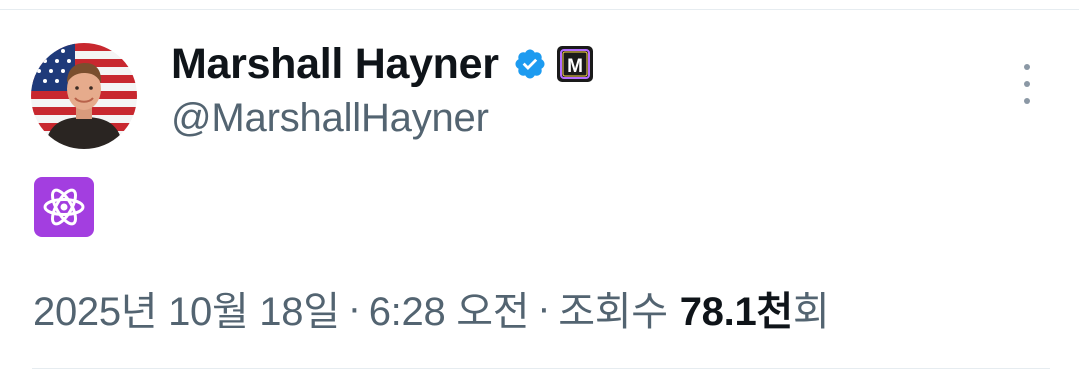 This screenshot has width=1079, height=373. I want to click on post-time: 6:28 오전, so click(449, 308).